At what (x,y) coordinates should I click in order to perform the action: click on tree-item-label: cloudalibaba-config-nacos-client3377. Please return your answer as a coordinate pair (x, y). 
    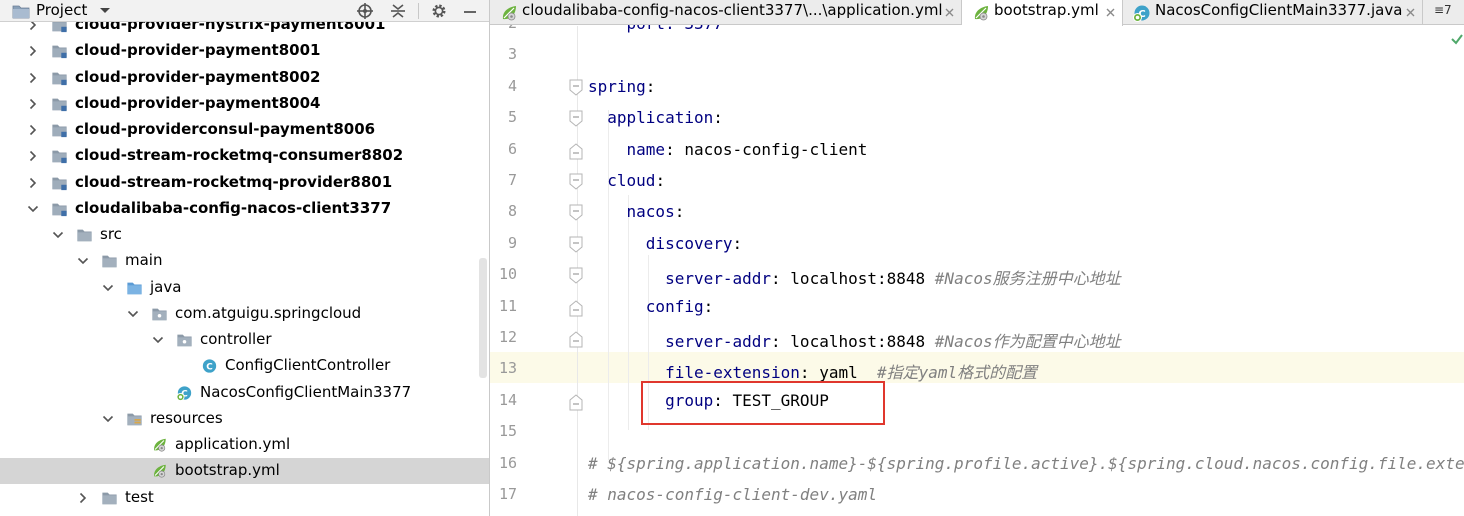
    Looking at the image, I should click on (233, 208).